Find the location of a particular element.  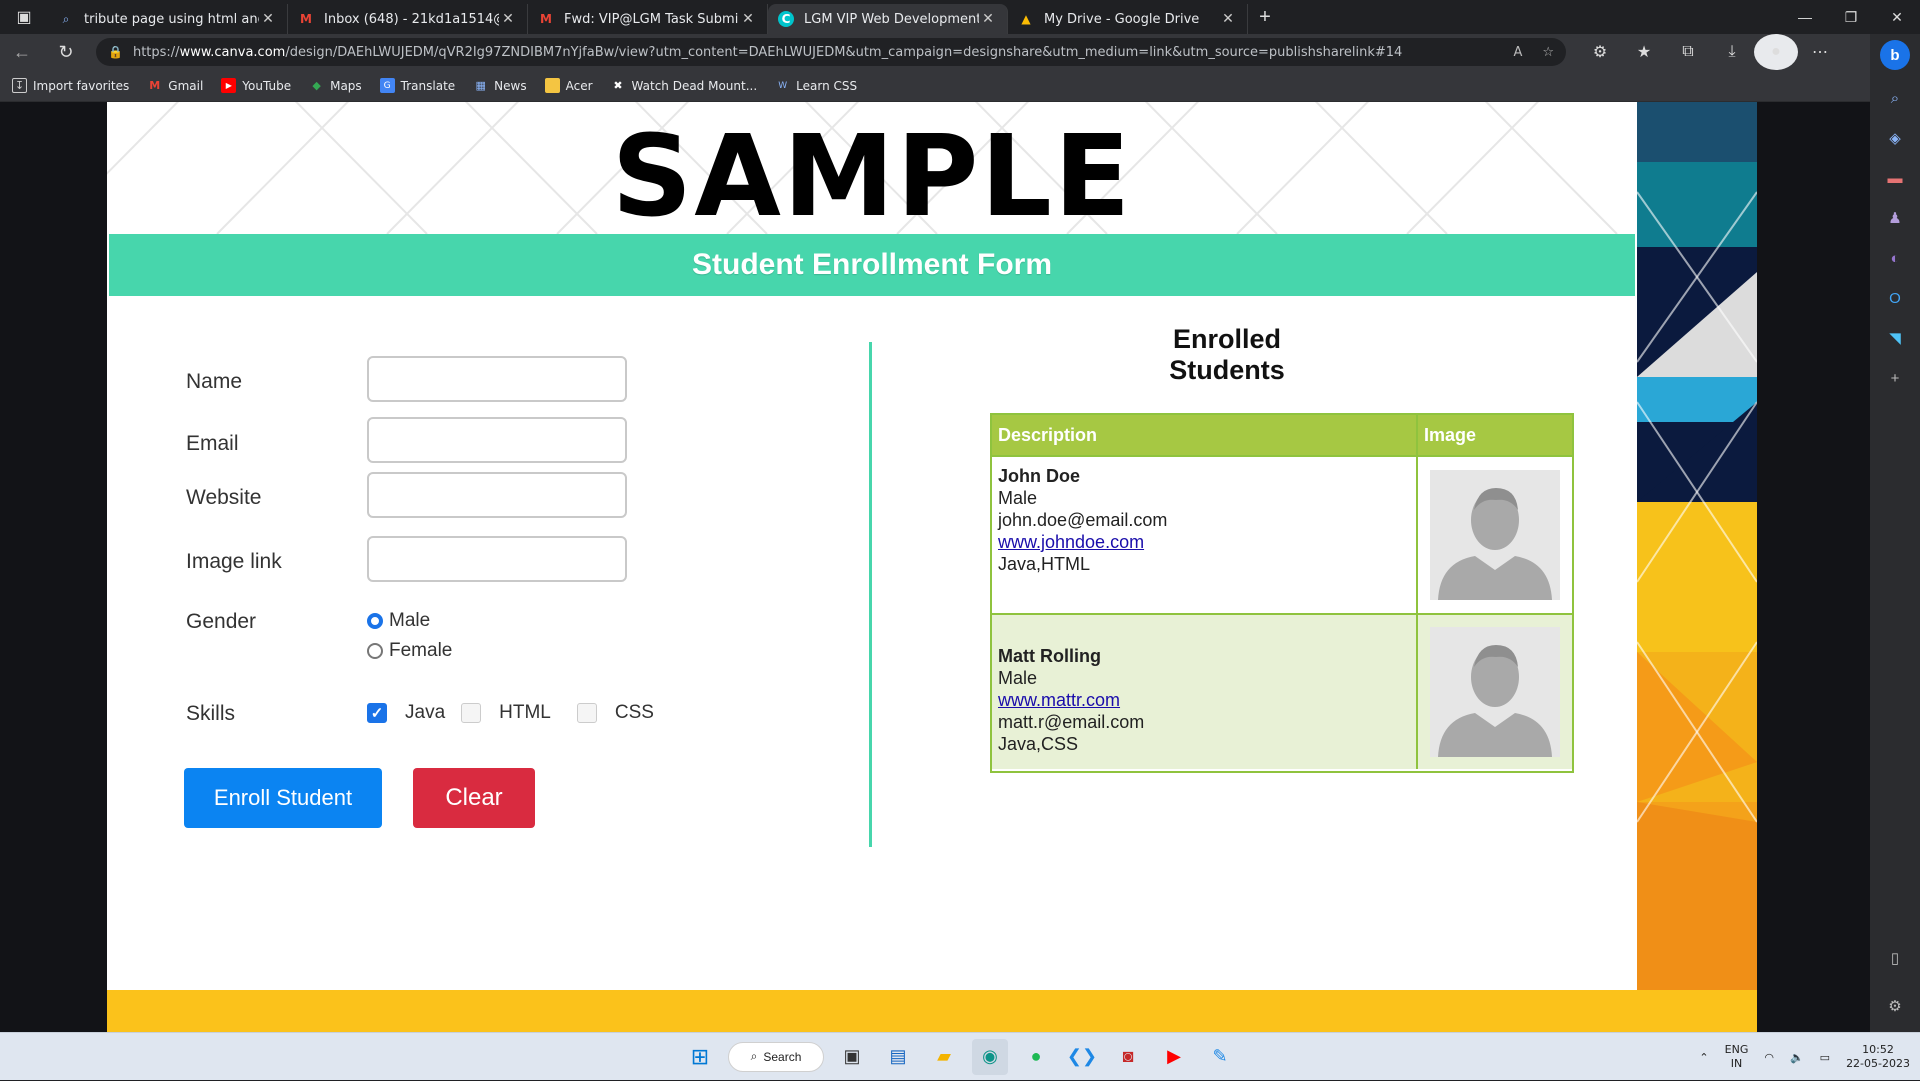

website-label: Website is located at coordinates (224, 497).